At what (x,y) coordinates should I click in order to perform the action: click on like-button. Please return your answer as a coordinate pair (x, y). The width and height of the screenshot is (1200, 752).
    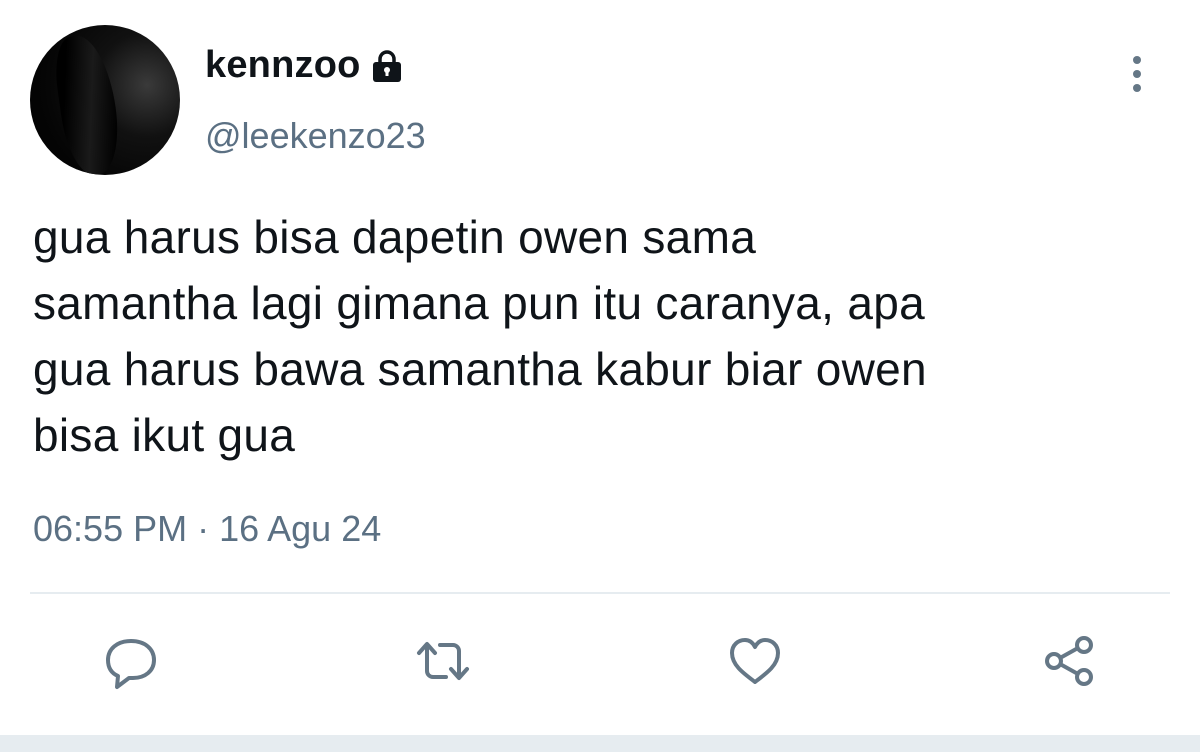
    Looking at the image, I should click on (755, 661).